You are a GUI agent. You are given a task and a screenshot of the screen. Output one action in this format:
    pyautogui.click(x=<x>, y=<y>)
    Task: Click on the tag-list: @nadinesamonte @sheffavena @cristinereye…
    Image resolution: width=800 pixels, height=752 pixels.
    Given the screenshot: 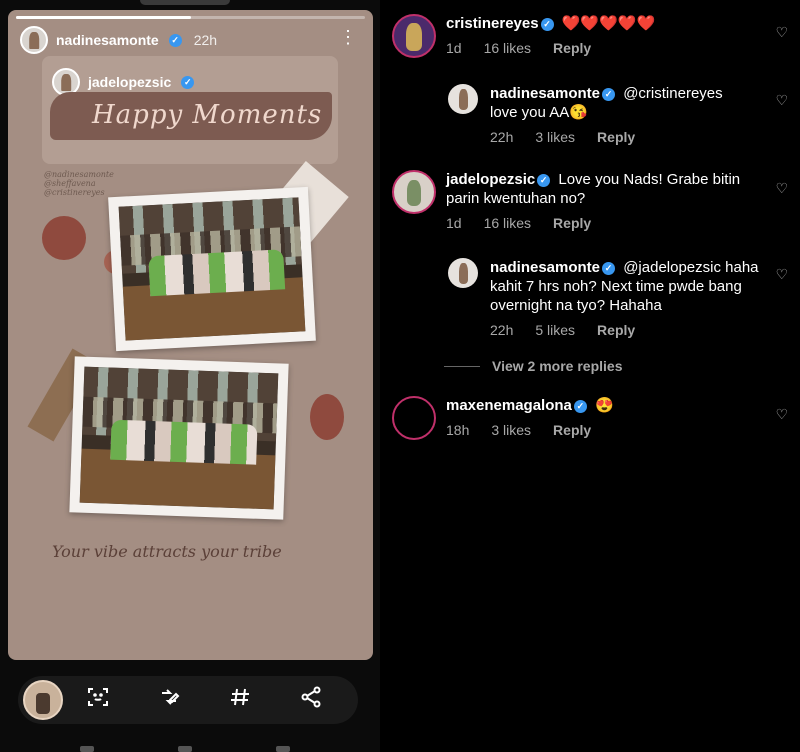 What is the action you would take?
    pyautogui.click(x=79, y=183)
    